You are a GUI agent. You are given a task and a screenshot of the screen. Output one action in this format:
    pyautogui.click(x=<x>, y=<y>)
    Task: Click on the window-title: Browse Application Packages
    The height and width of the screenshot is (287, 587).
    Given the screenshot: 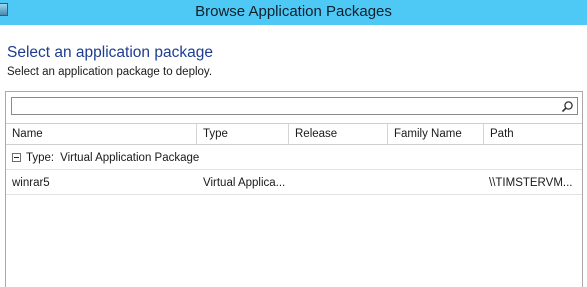 What is the action you would take?
    pyautogui.click(x=293, y=11)
    